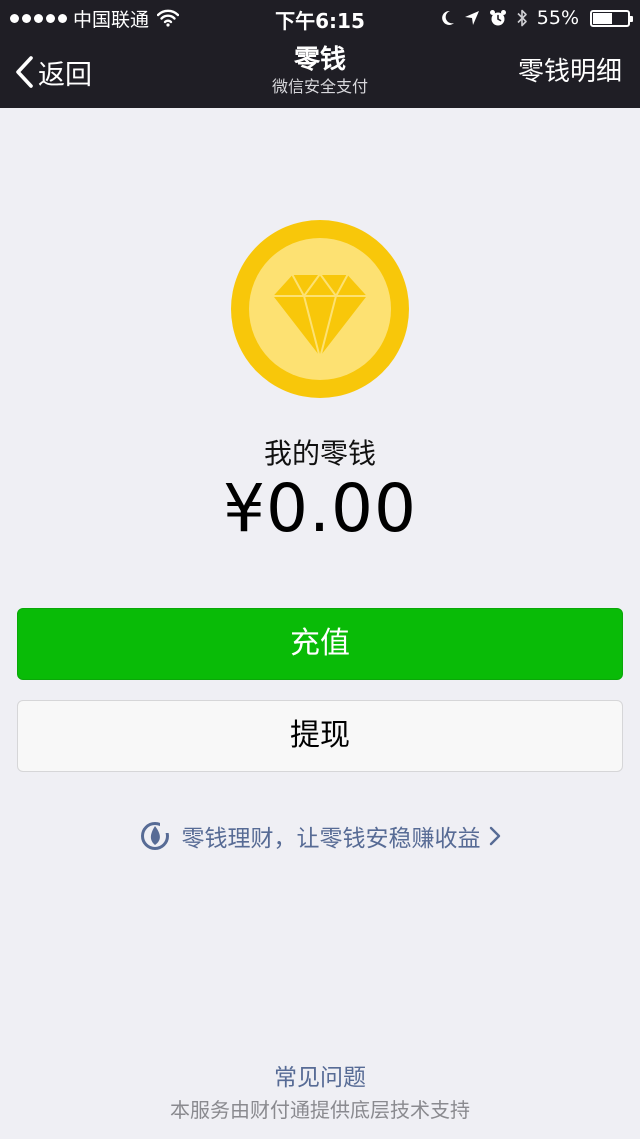  What do you see at coordinates (320, 309) in the screenshot?
I see `diamond-coin-icon` at bounding box center [320, 309].